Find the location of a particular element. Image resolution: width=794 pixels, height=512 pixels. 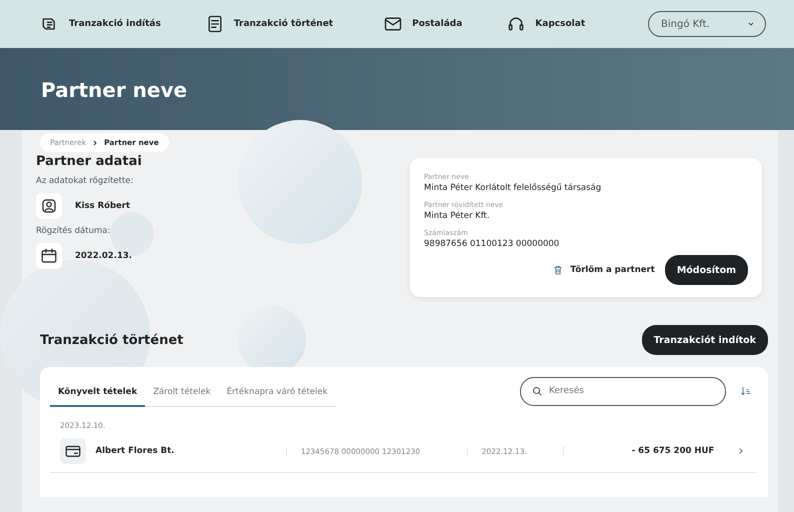

chevron-right-icon is located at coordinates (95, 142).